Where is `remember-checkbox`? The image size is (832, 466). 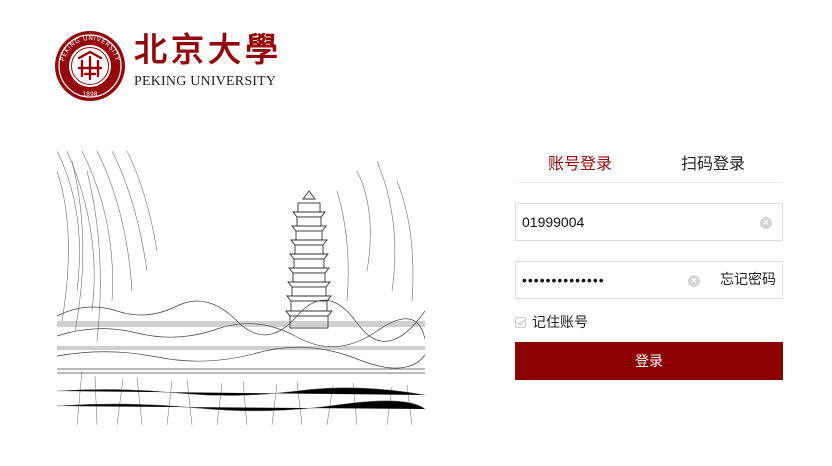
remember-checkbox is located at coordinates (520, 322).